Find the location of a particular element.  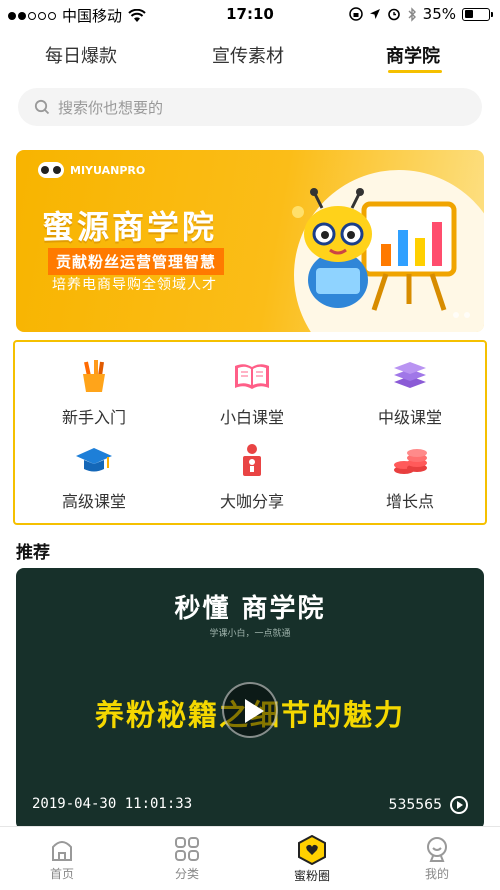

category-expert-sharing: 大咖分享 is located at coordinates (252, 477).